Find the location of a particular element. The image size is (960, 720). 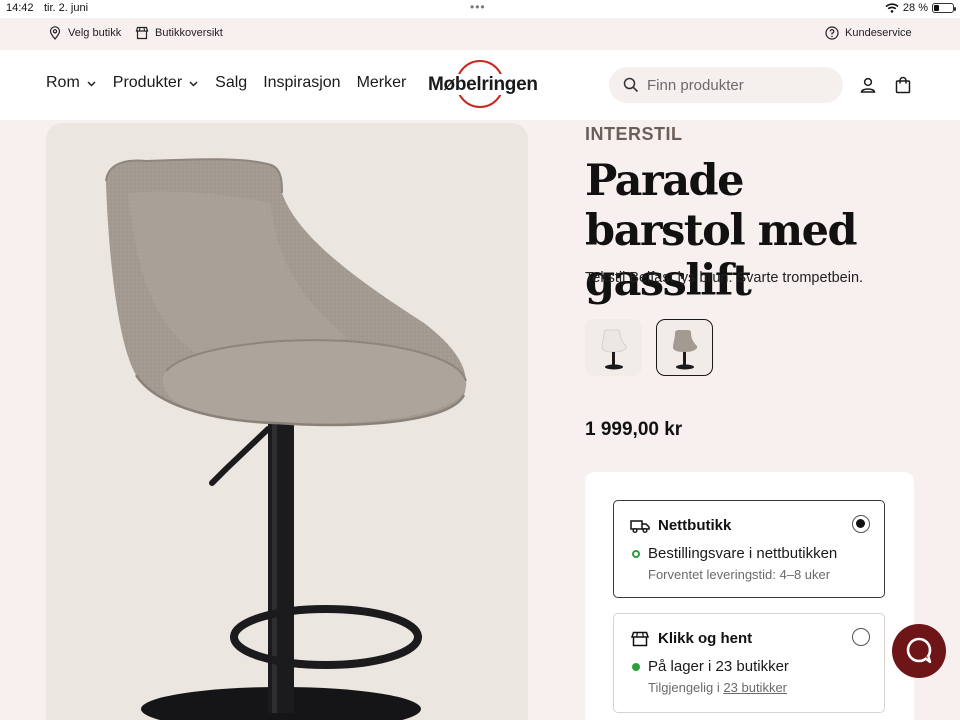

battery-fill is located at coordinates (936, 8).